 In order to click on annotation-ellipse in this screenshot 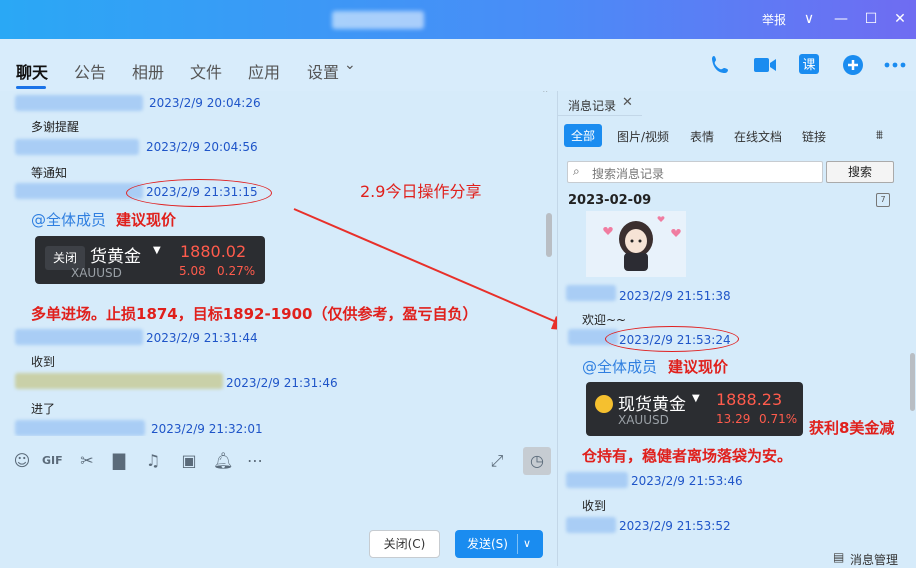, I will do `click(672, 339)`.